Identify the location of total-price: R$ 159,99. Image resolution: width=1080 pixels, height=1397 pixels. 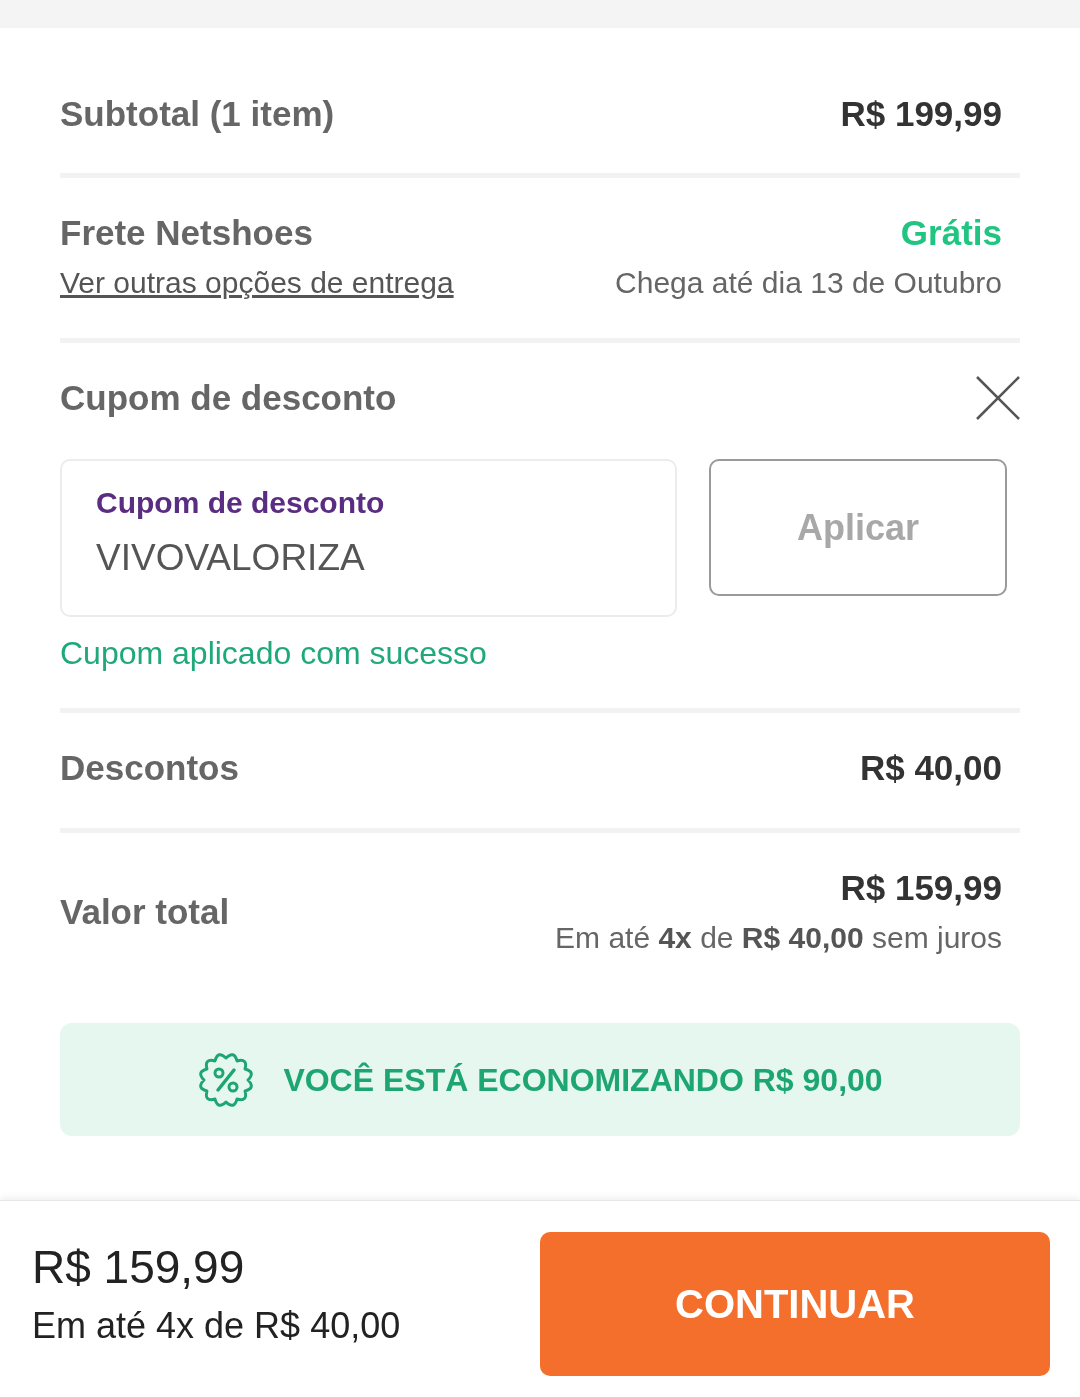
(921, 888).